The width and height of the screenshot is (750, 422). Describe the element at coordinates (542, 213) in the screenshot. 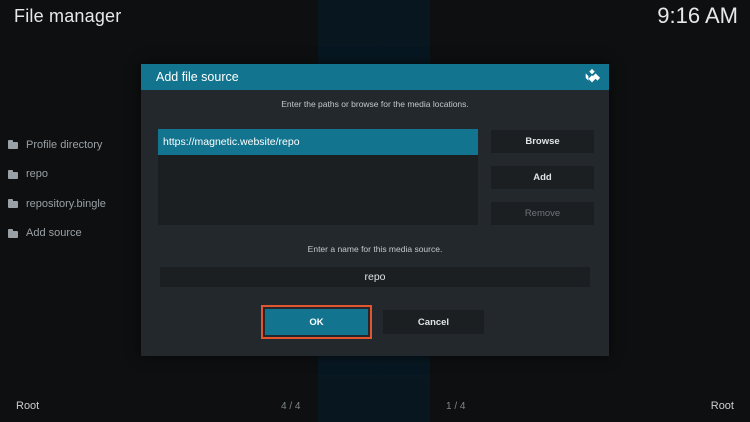

I see `remove-button: Remove` at that location.